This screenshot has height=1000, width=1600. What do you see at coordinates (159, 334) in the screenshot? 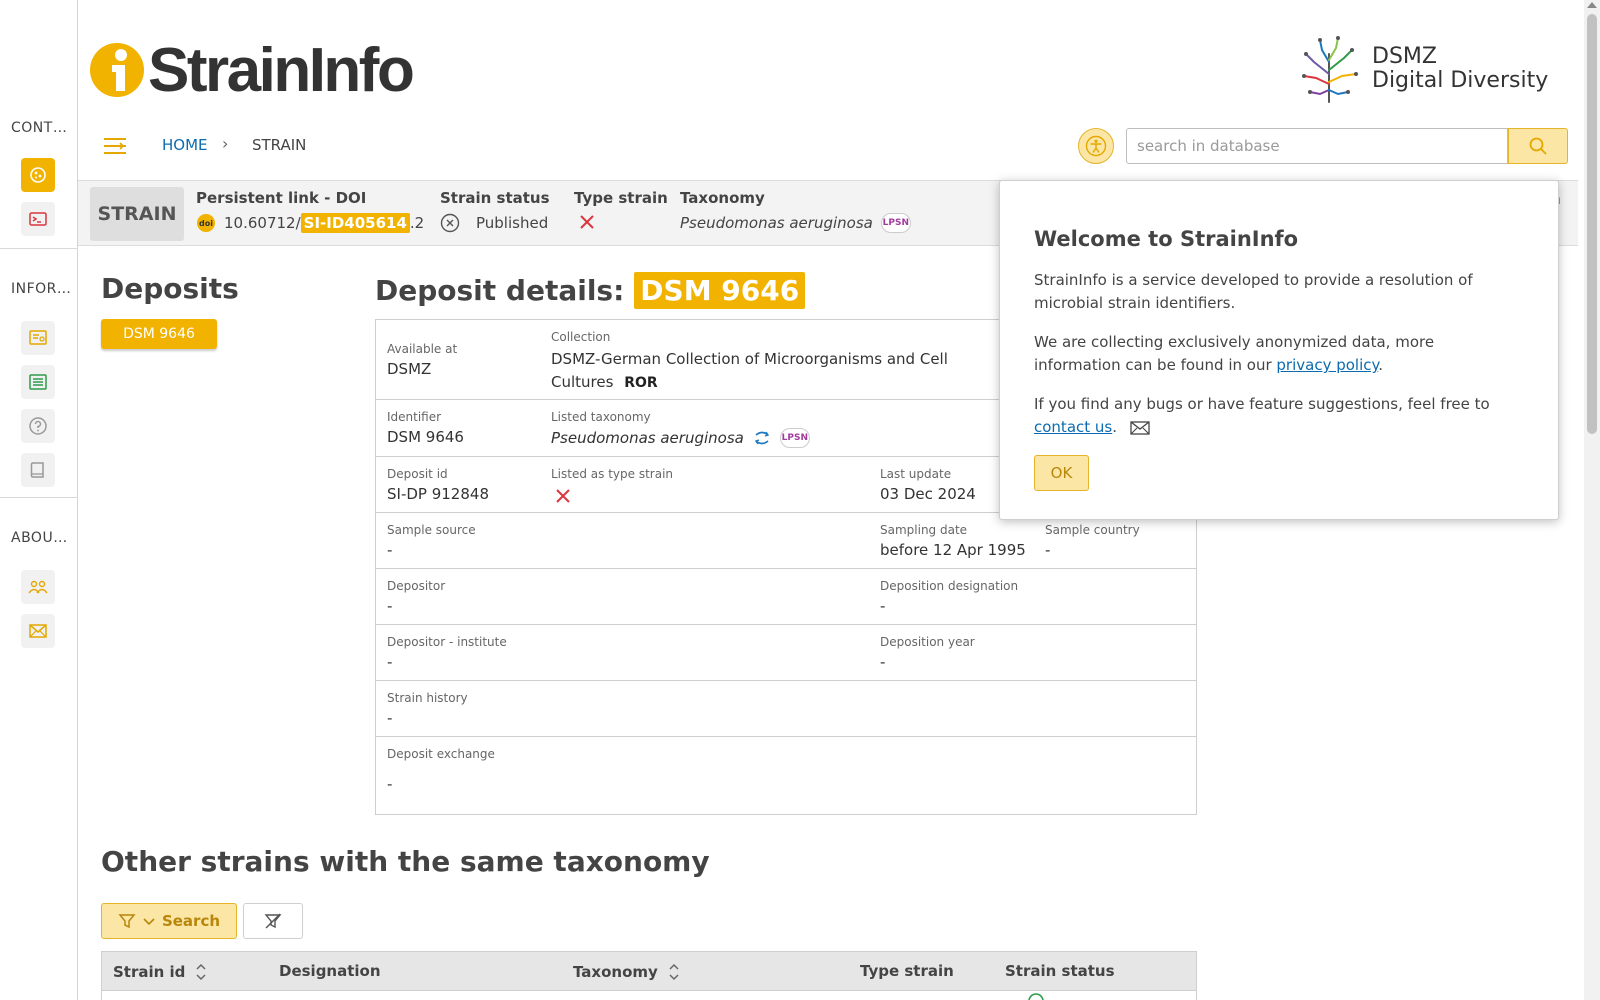
I see `deposit-chip: DSM 9646` at bounding box center [159, 334].